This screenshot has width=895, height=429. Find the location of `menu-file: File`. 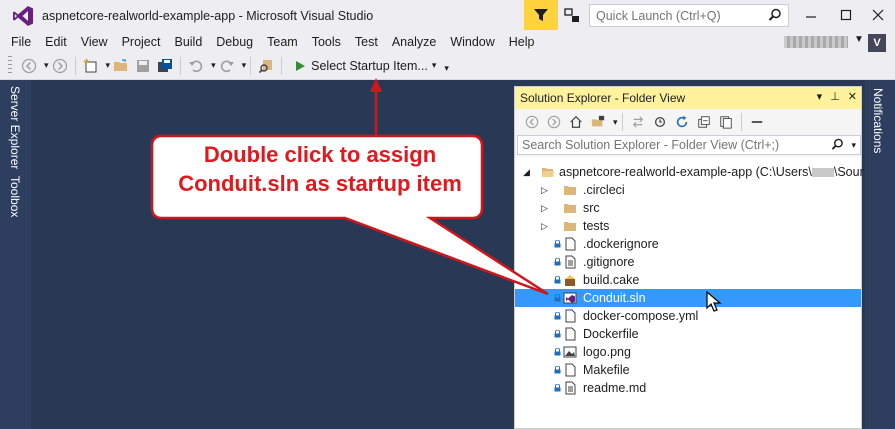

menu-file: File is located at coordinates (21, 42).